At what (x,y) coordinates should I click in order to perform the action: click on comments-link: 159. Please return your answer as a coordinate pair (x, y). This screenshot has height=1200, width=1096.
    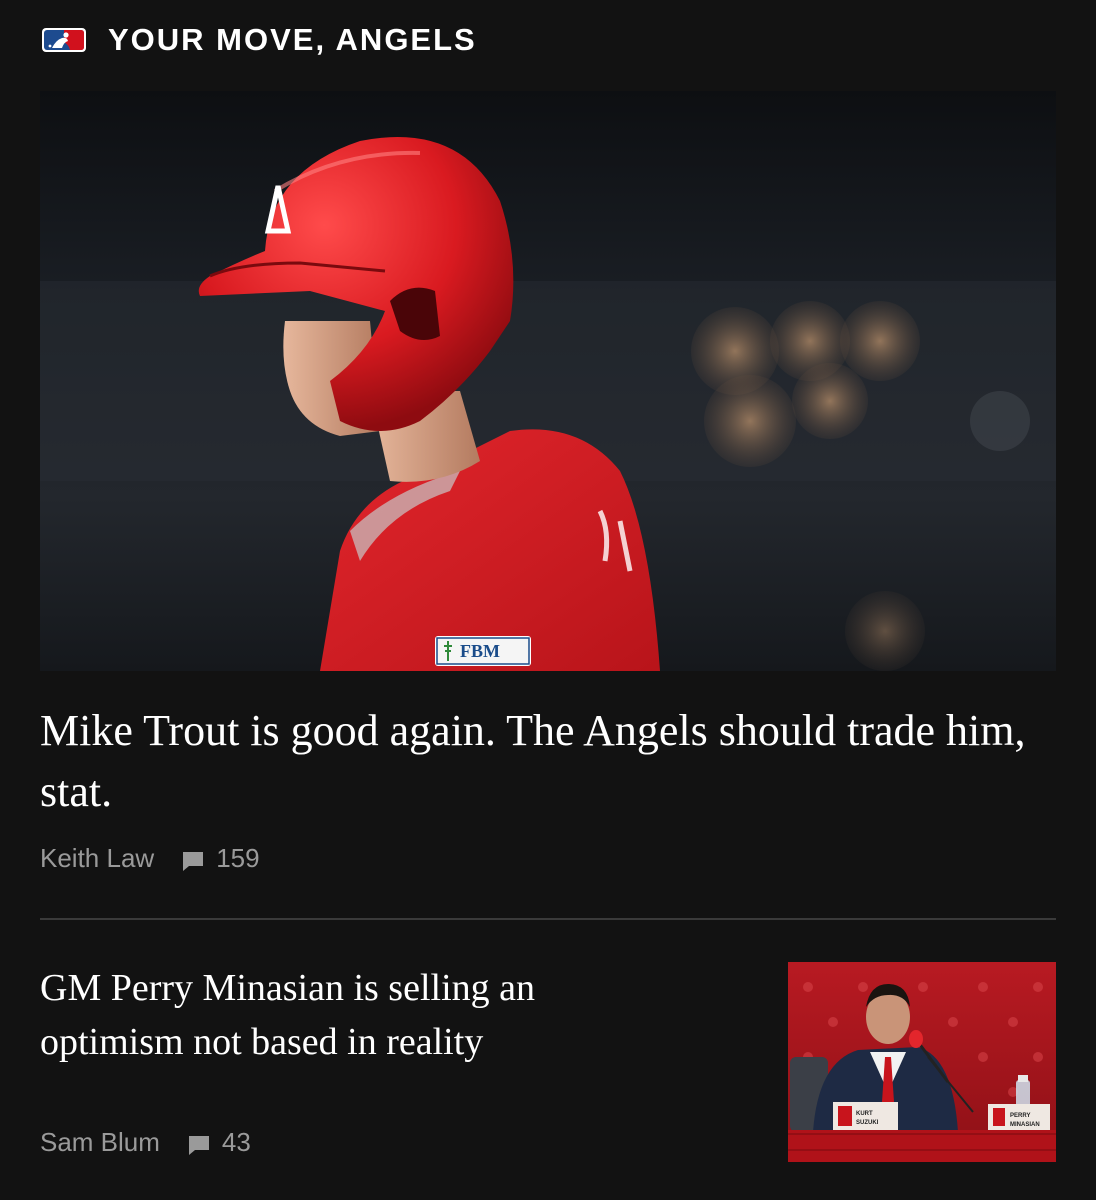
    Looking at the image, I should click on (221, 858).